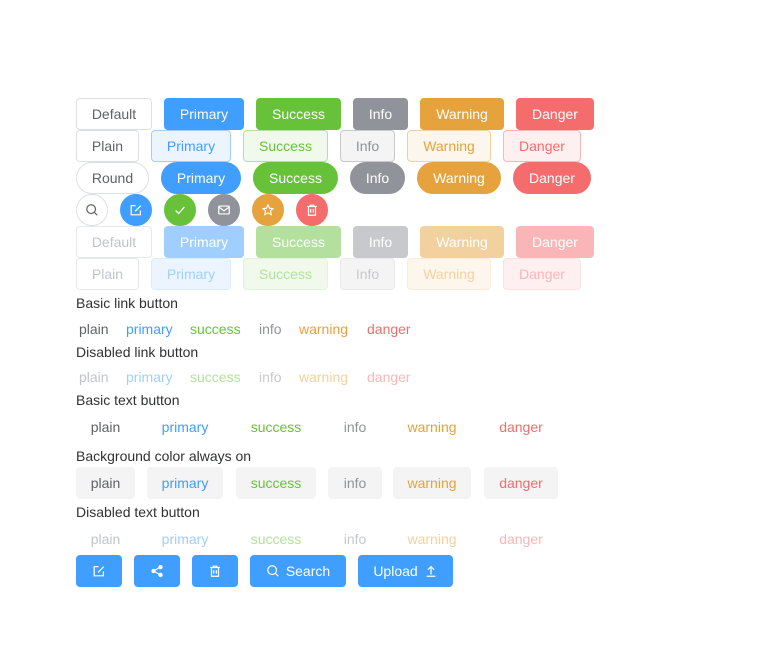 This screenshot has height=667, width=766. Describe the element at coordinates (323, 329) in the screenshot. I see `link-warning: warning` at that location.